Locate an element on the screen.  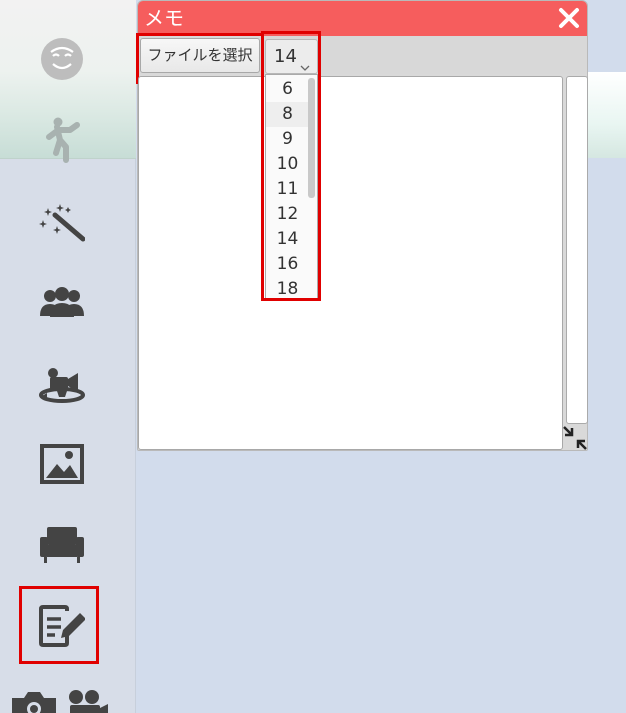
note-edit-icon is located at coordinates (62, 626).